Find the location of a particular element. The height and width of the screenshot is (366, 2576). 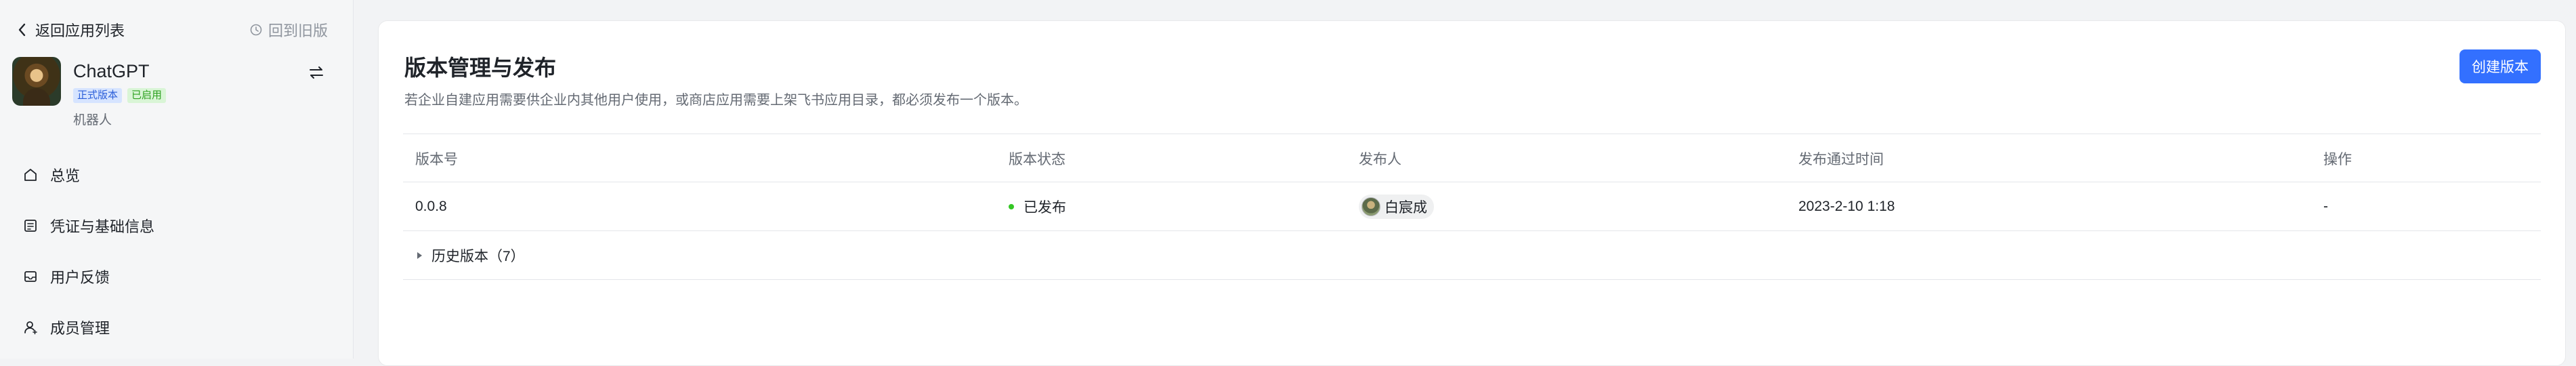

status-label: 已发布 is located at coordinates (1044, 208).